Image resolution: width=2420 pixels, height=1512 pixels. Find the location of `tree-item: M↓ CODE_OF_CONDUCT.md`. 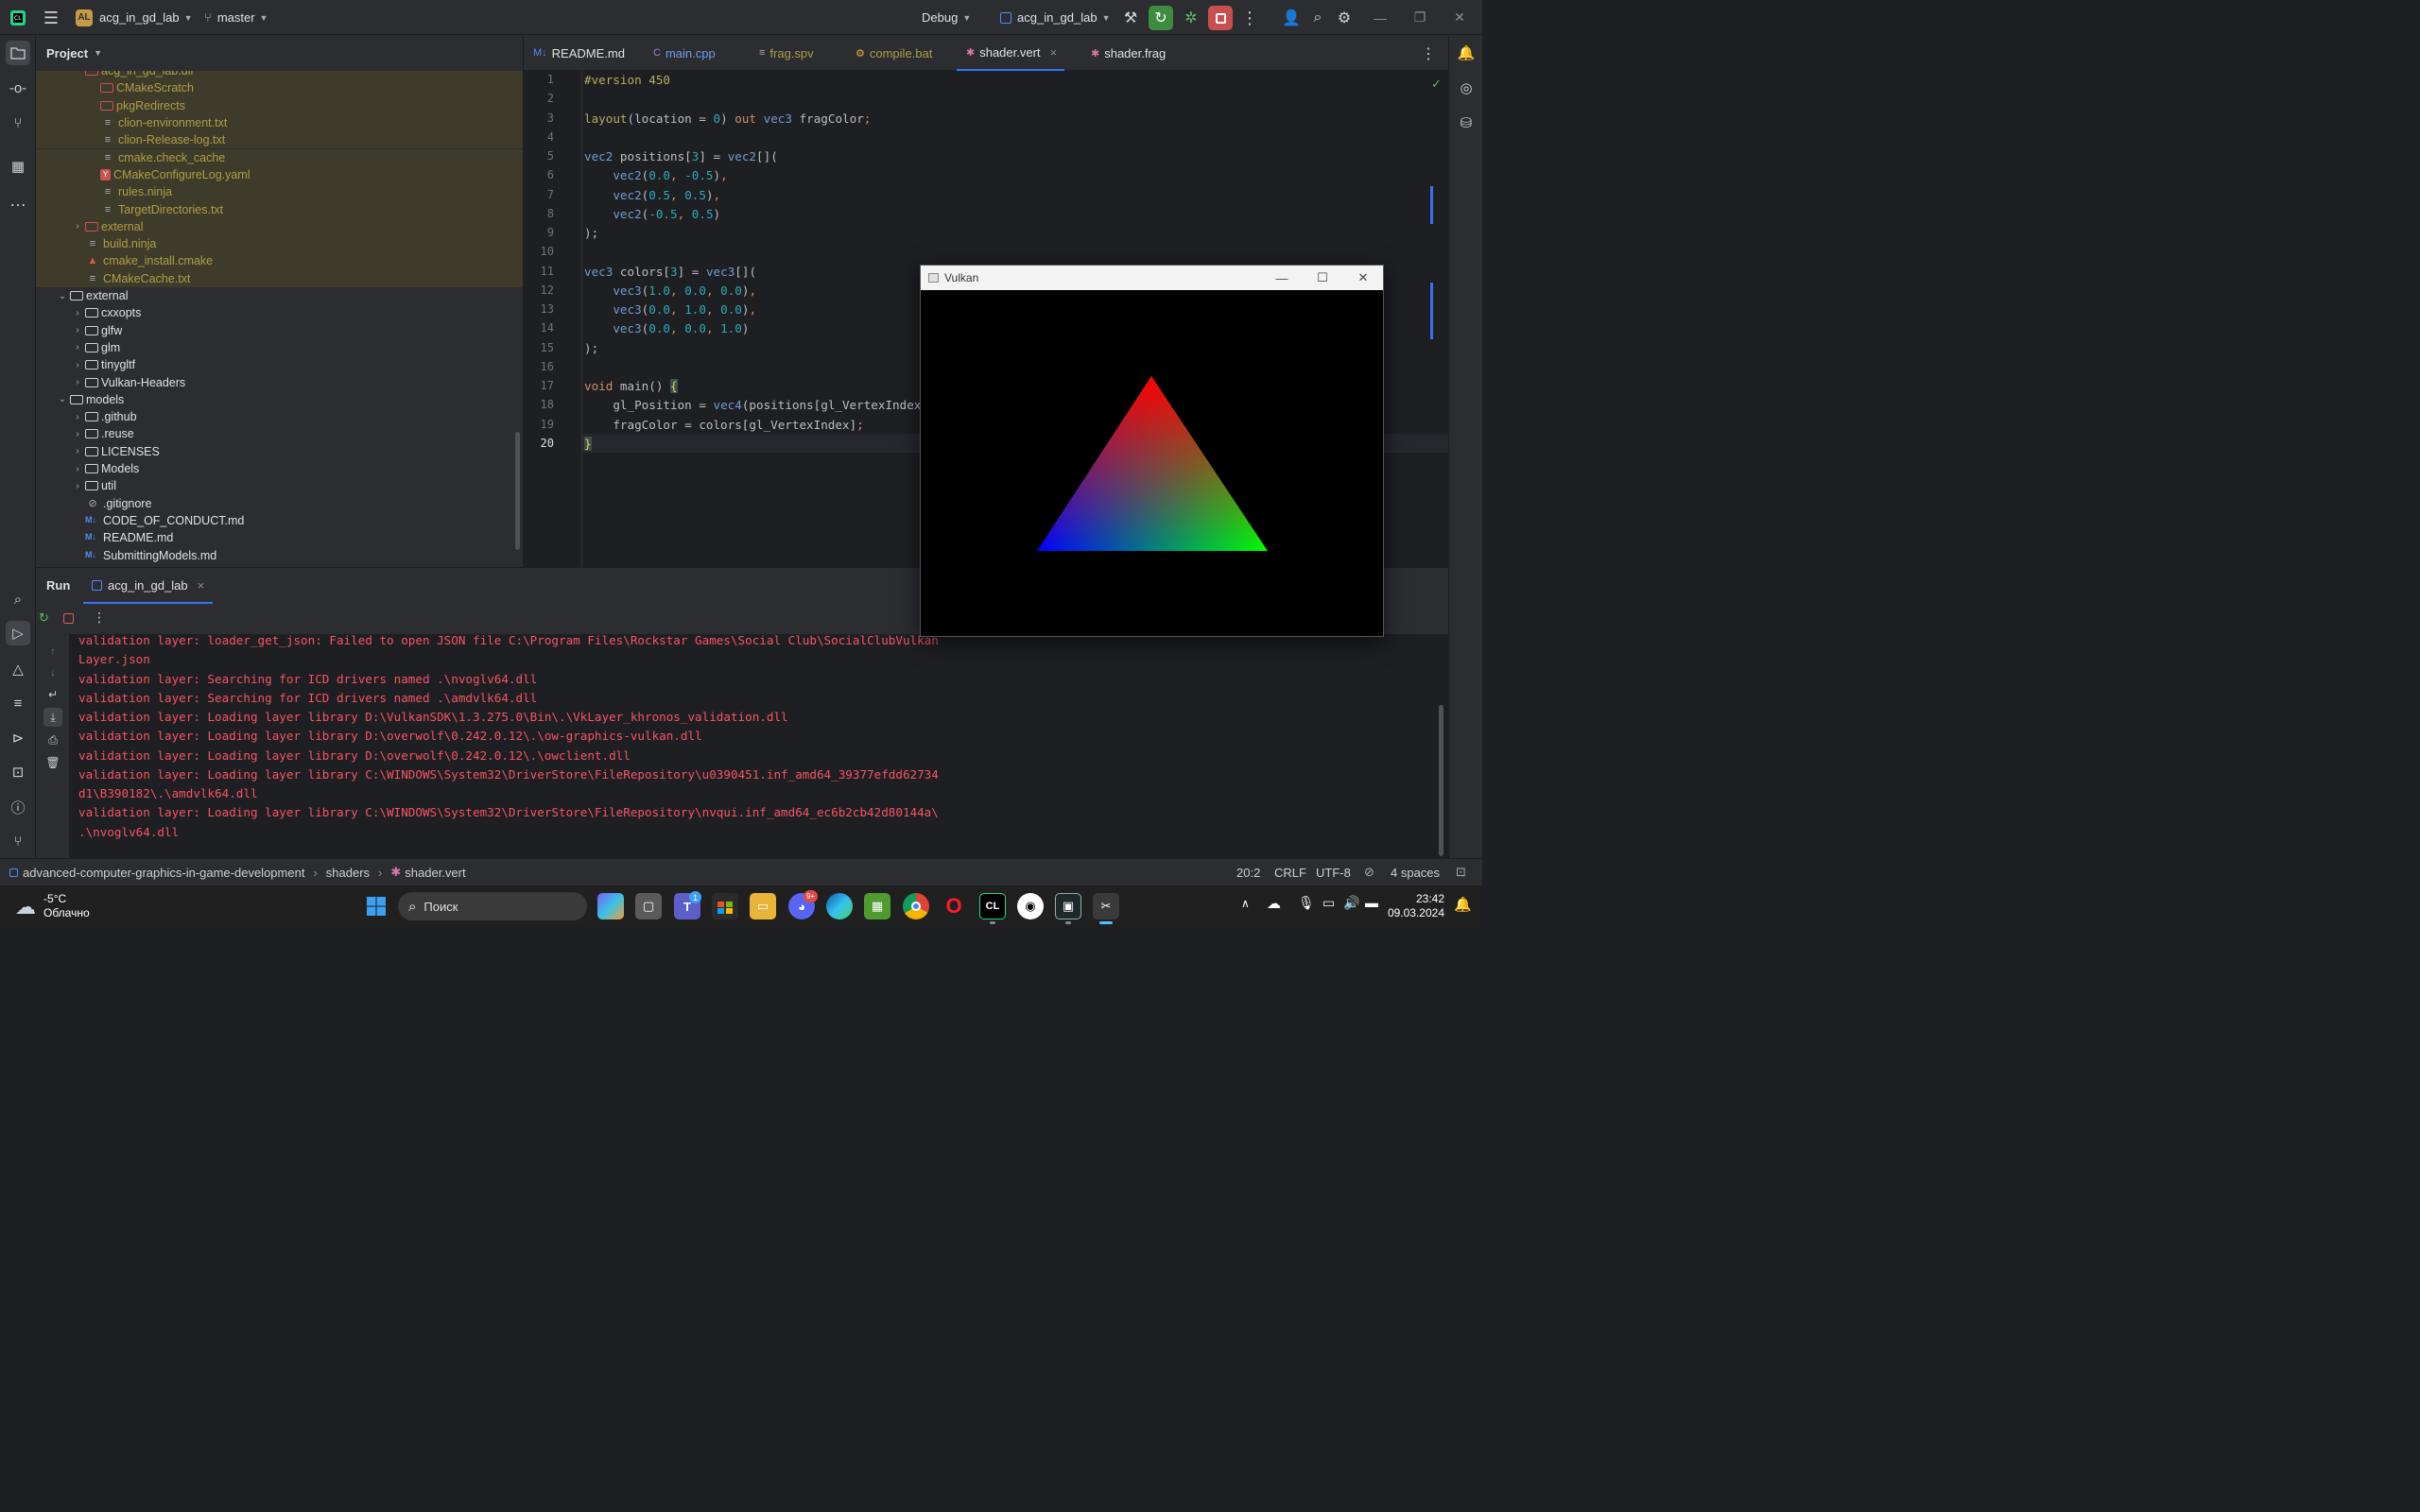

tree-item: M↓ CODE_OF_CONDUCT.md is located at coordinates (279, 520).